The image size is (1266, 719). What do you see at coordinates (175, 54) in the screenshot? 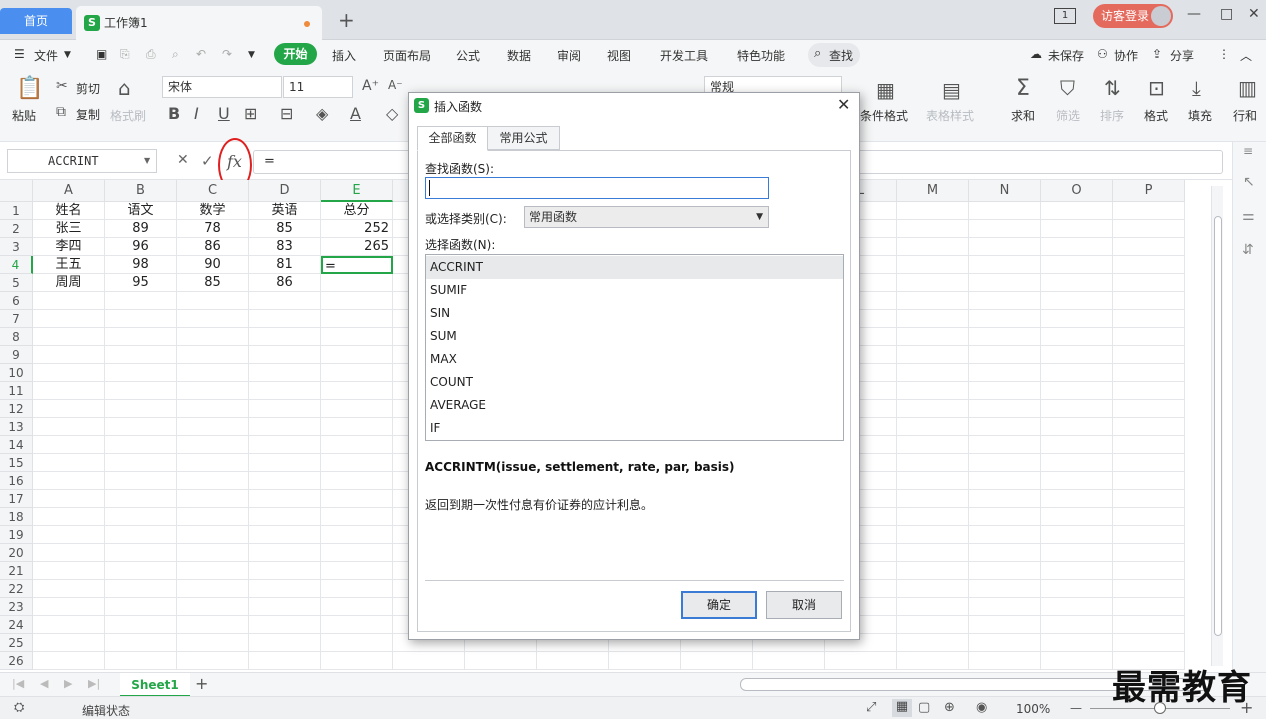
I see `preview-icon: ⌕` at bounding box center [175, 54].